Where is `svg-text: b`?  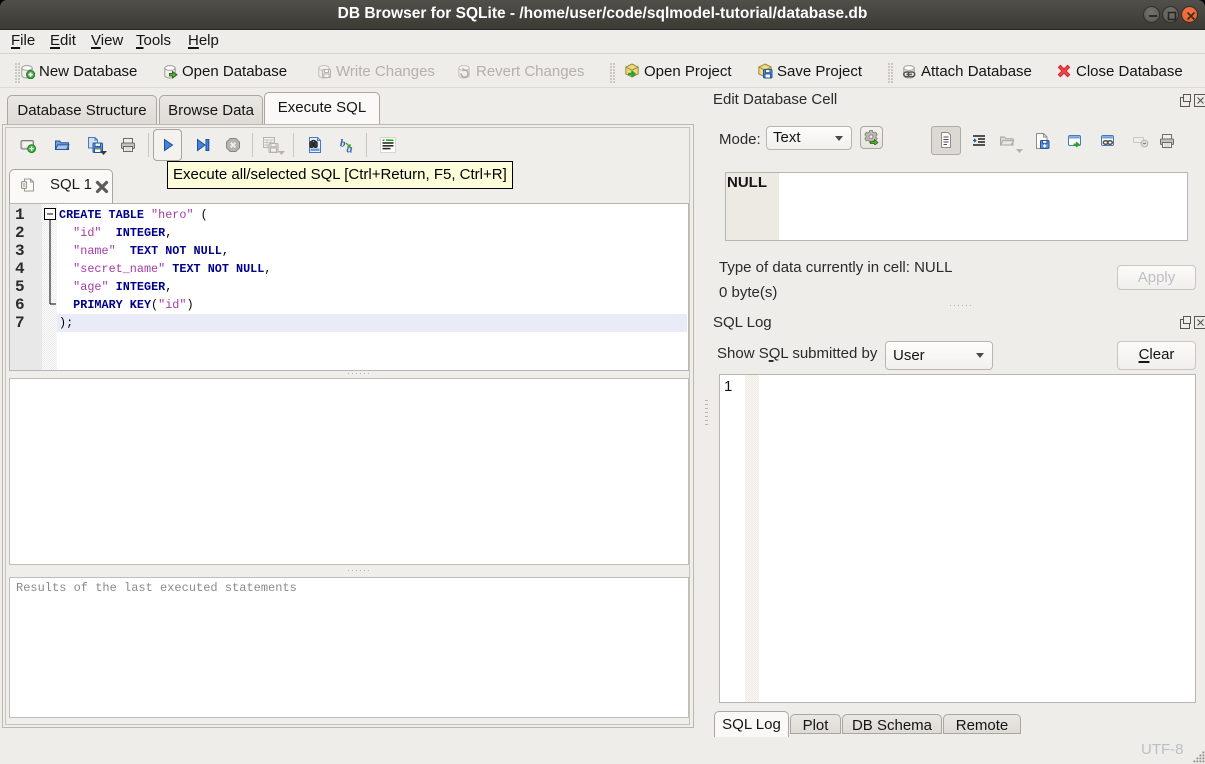 svg-text: b is located at coordinates (343, 144).